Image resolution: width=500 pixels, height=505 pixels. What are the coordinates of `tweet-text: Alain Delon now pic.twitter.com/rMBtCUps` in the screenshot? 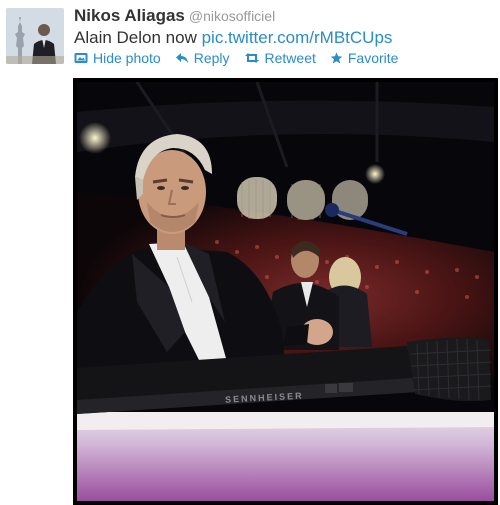 It's located at (233, 38).